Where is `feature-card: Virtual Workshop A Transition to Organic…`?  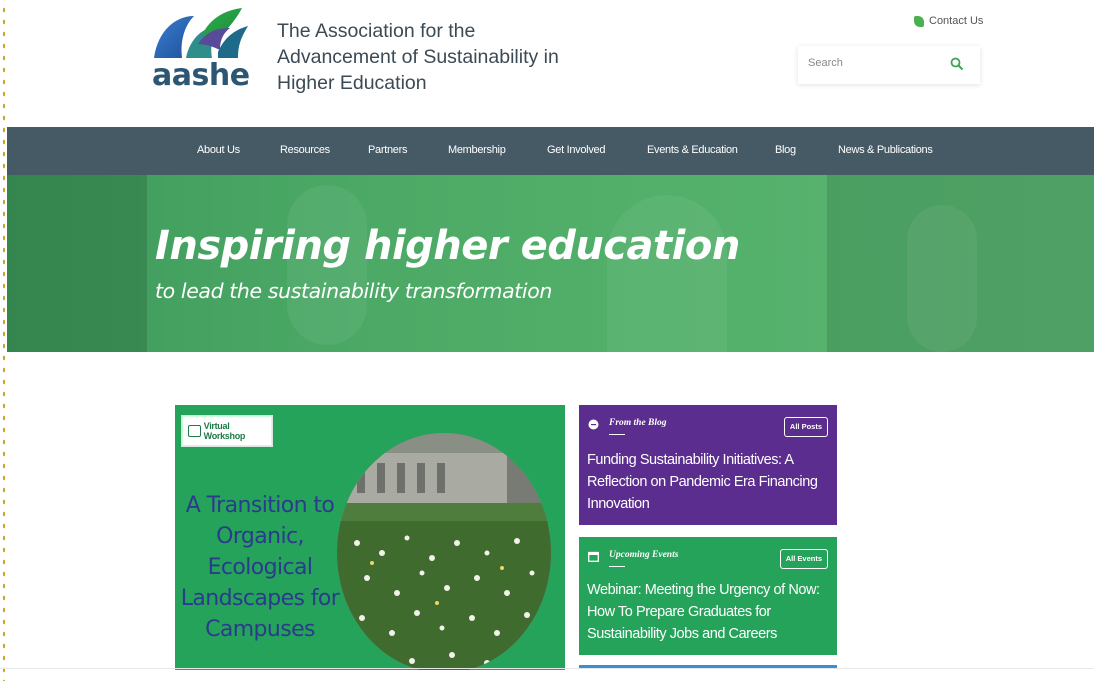
feature-card: Virtual Workshop A Transition to Organic… is located at coordinates (370, 537).